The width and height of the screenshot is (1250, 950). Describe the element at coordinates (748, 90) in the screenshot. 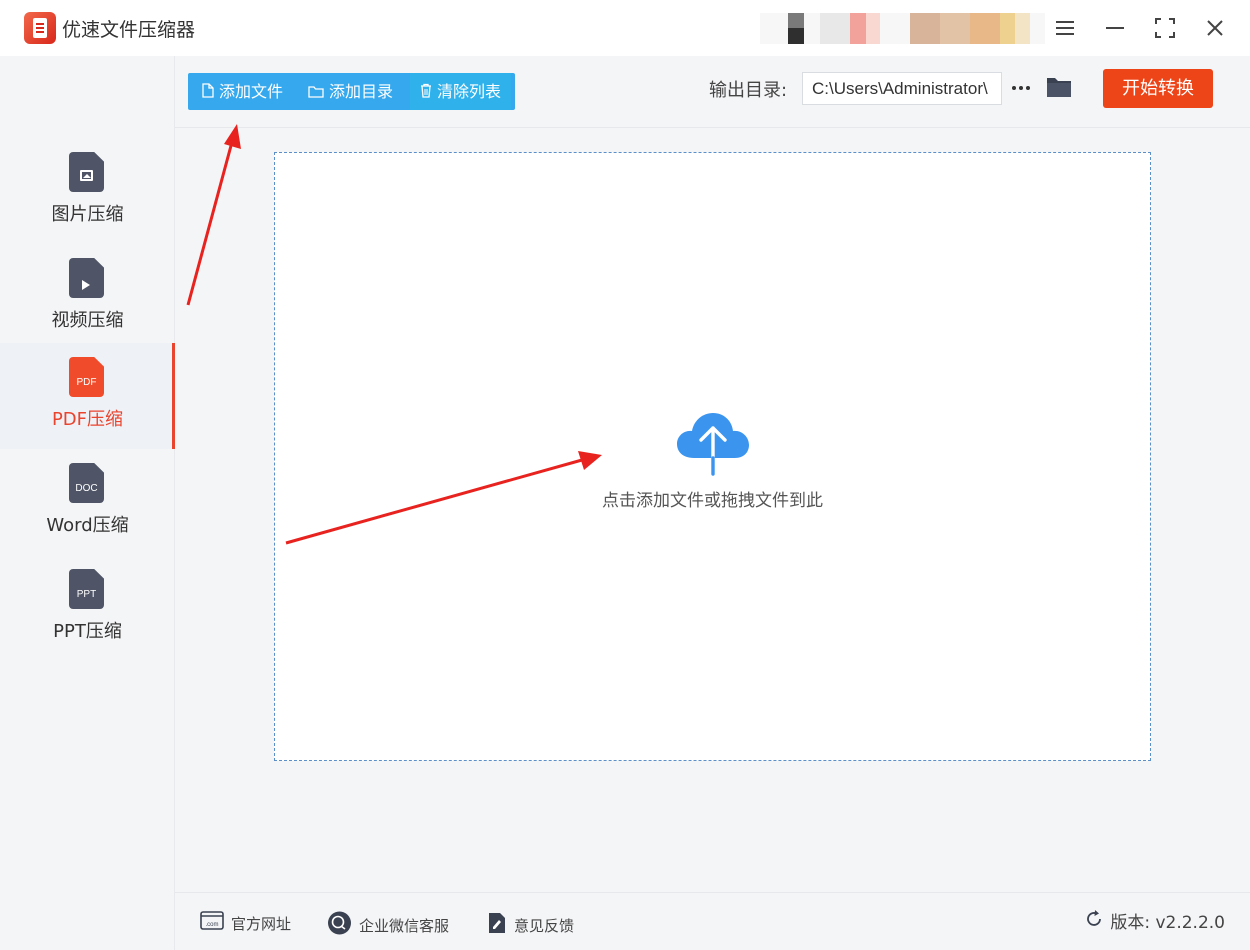

I see `output-dir-label: 输出目录:` at that location.